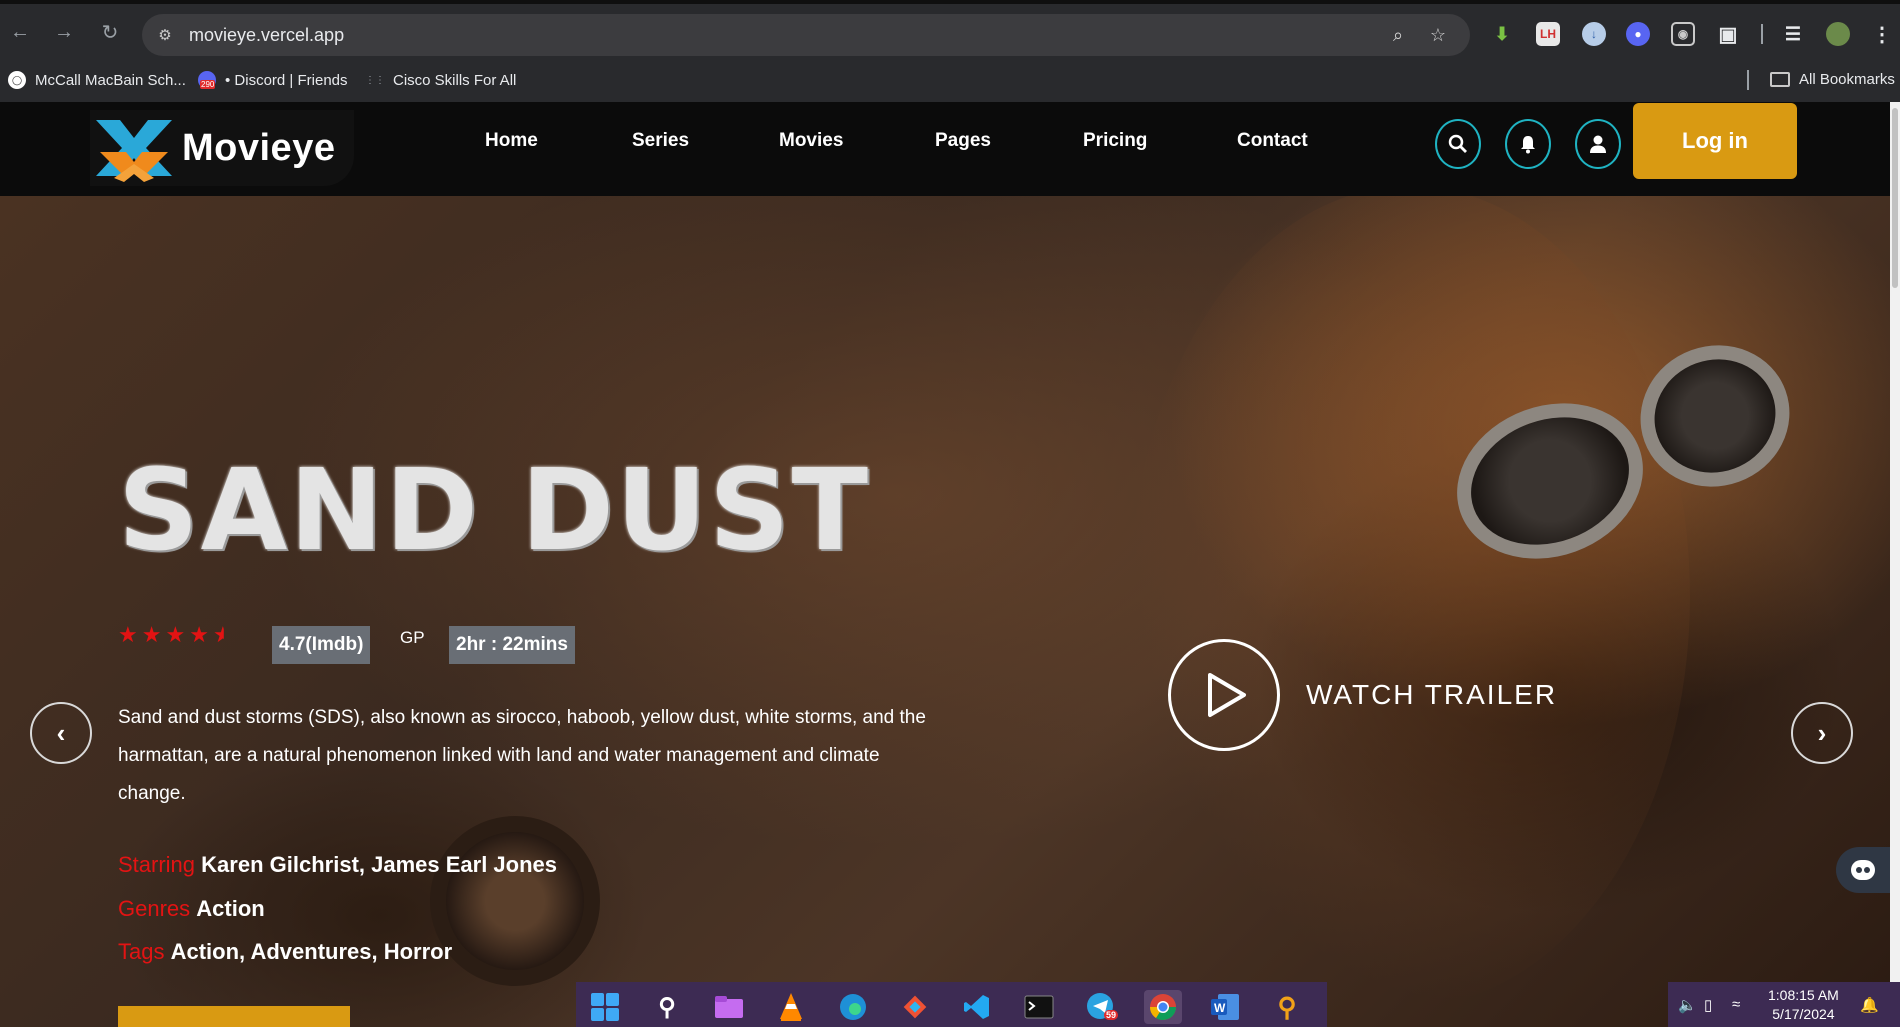  Describe the element at coordinates (1882, 34) in the screenshot. I see `browser-menu-icon: ⋮` at that location.